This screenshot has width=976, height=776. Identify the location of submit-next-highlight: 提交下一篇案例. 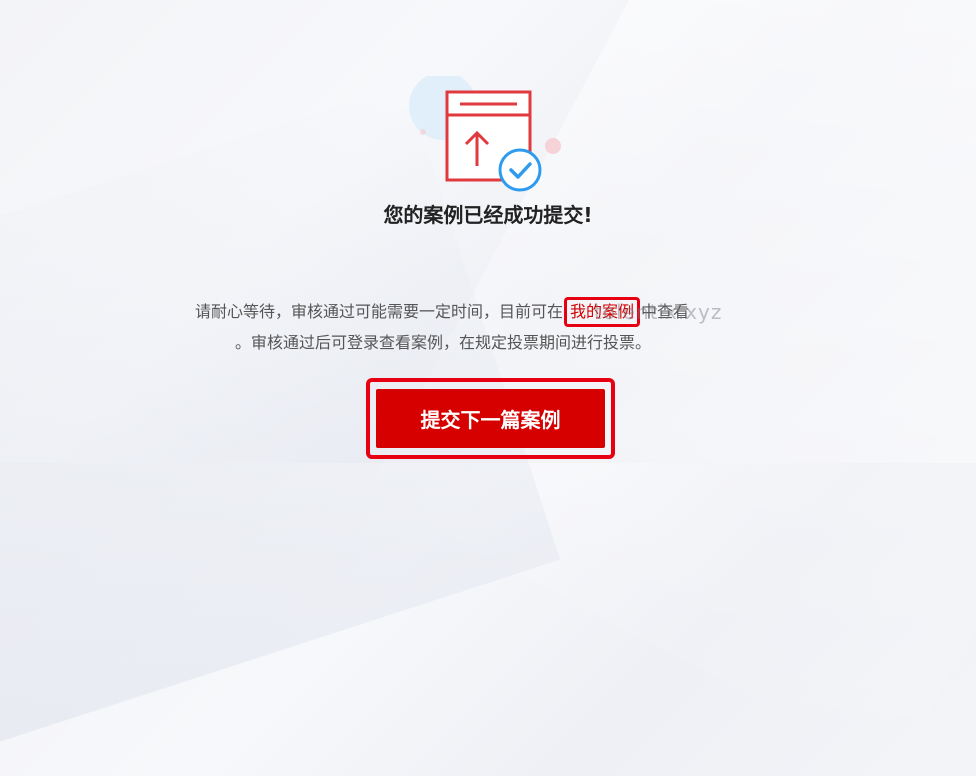
(490, 418).